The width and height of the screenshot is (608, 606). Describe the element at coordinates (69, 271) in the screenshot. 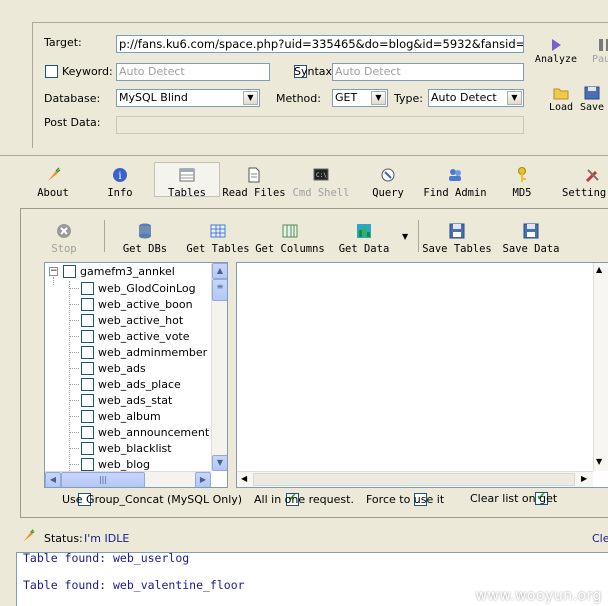

I see `tree-root-checkbox` at that location.